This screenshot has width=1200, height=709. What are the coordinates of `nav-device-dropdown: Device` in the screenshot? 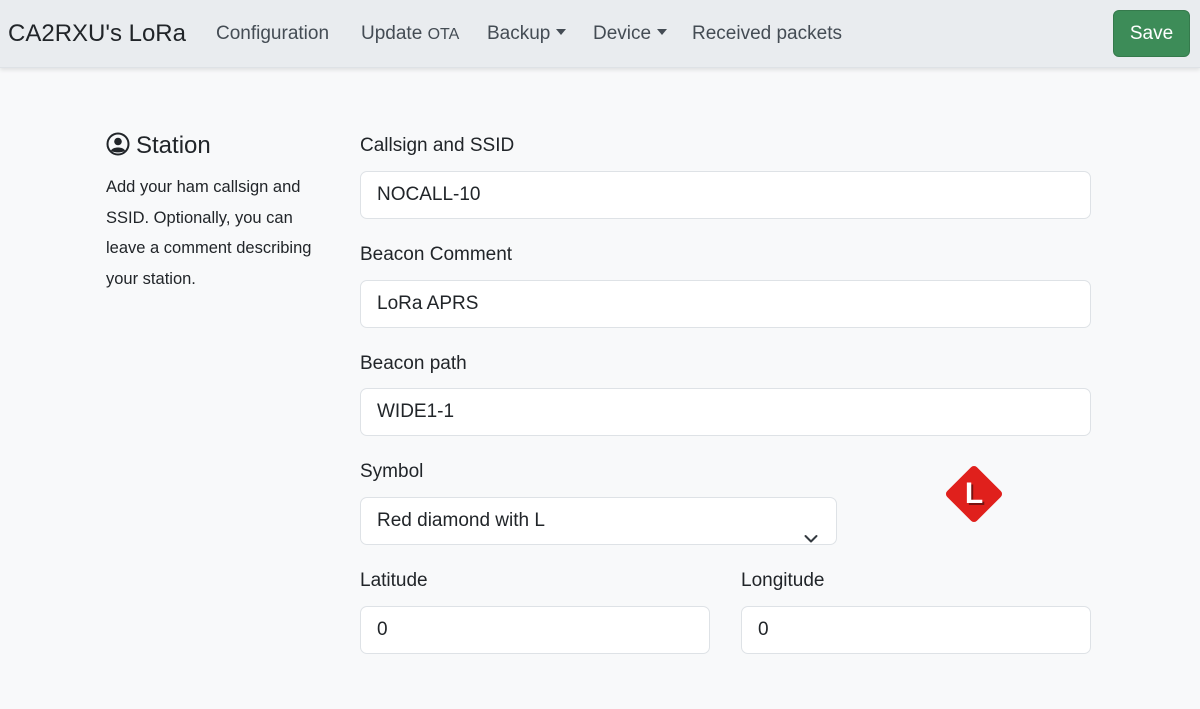 It's located at (630, 34).